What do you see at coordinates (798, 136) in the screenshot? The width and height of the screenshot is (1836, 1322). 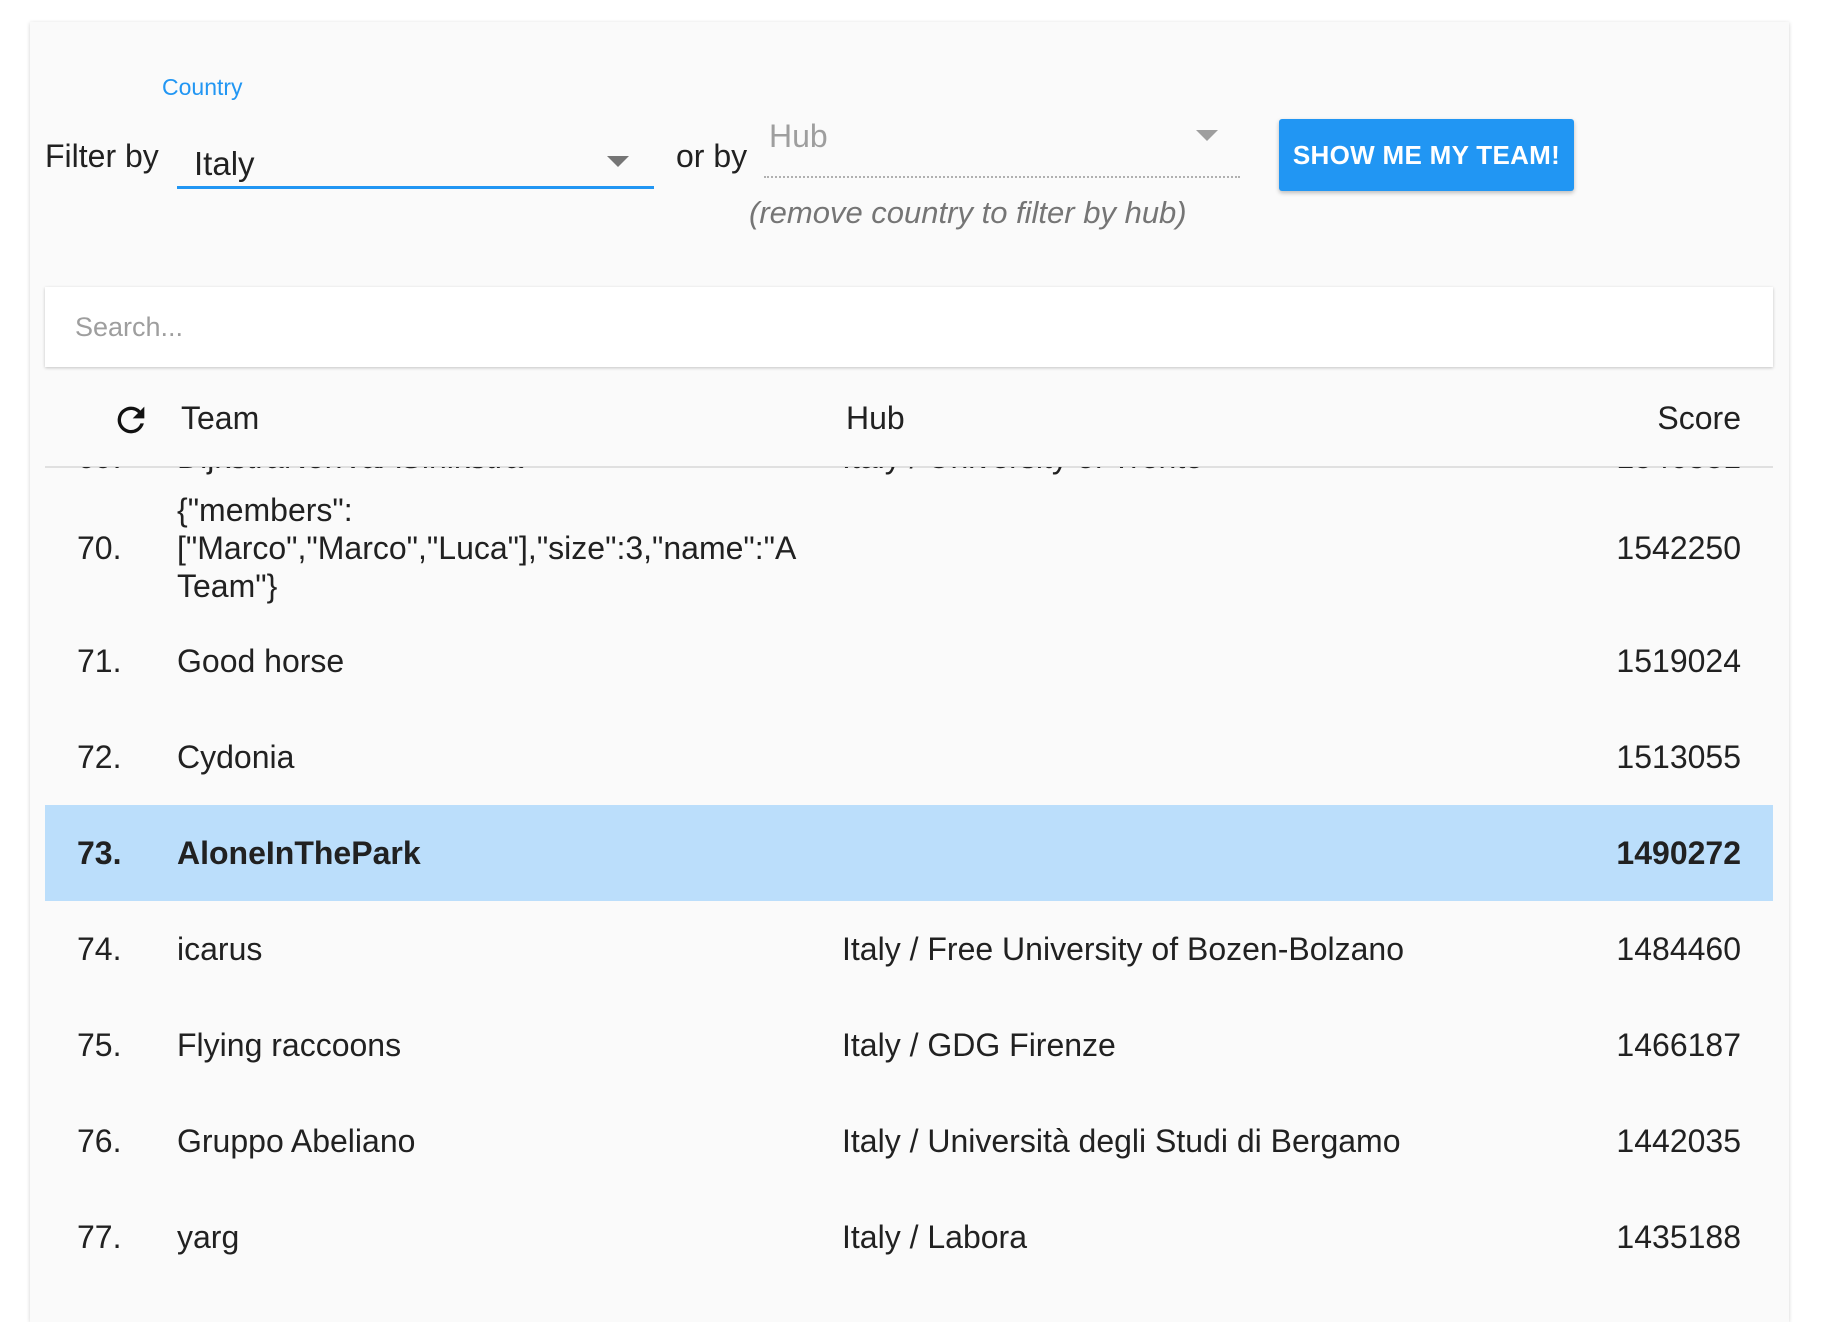 I see `hub-placeholder: Hub` at bounding box center [798, 136].